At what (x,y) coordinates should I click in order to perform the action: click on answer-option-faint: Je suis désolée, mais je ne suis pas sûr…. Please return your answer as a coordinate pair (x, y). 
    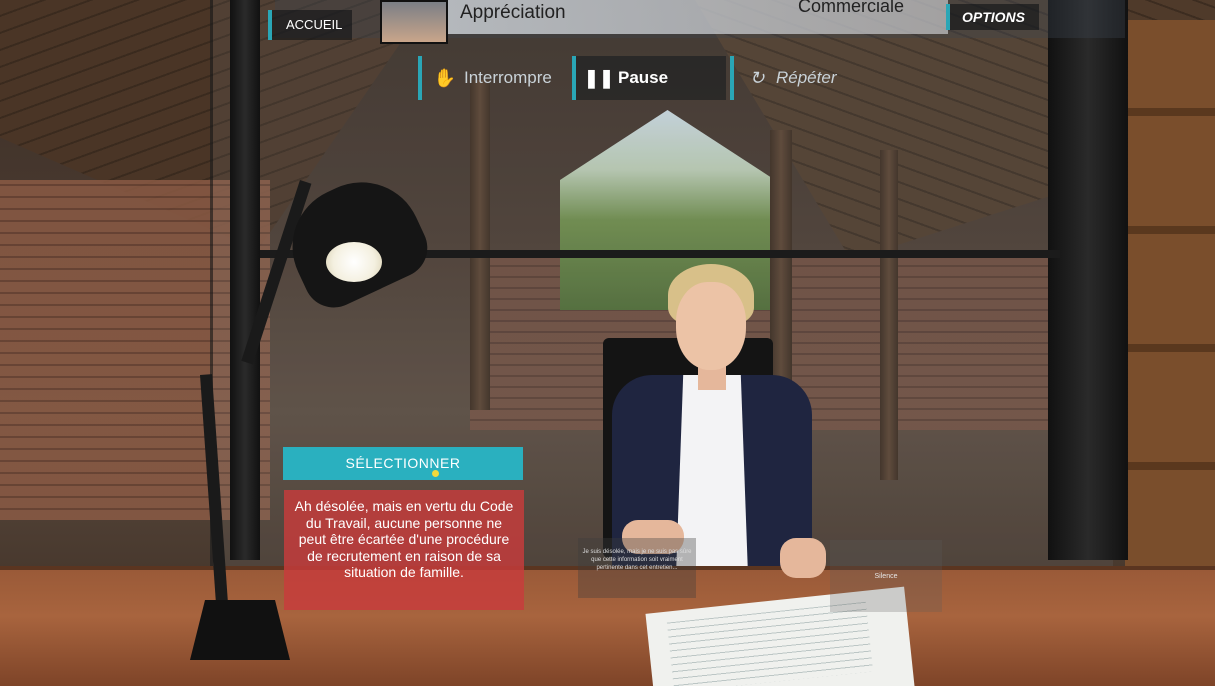
    Looking at the image, I should click on (637, 568).